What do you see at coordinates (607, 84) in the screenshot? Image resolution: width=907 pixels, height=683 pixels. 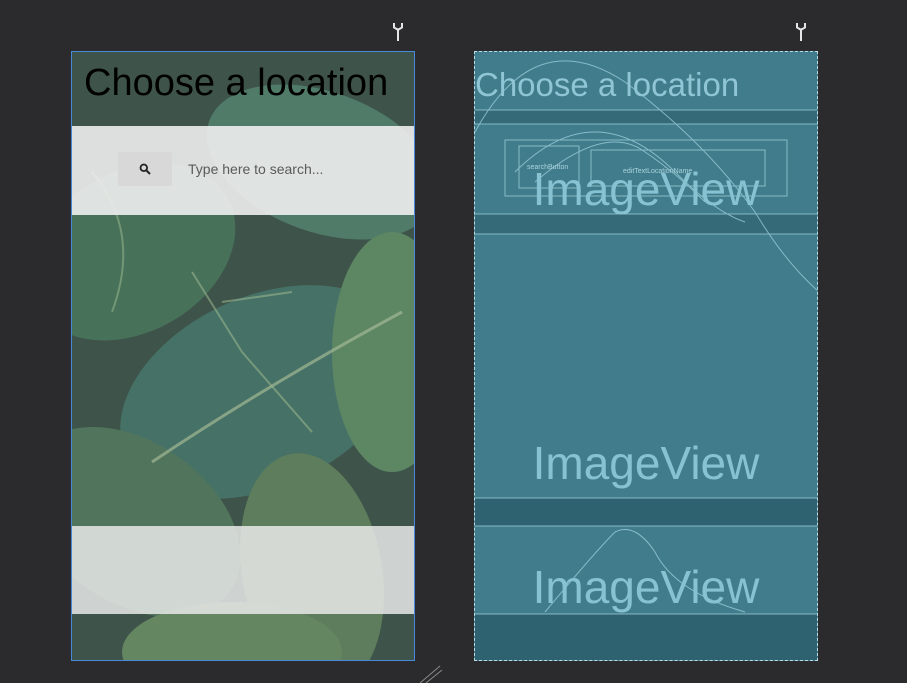 I see `blueprint-title: Choose a location` at bounding box center [607, 84].